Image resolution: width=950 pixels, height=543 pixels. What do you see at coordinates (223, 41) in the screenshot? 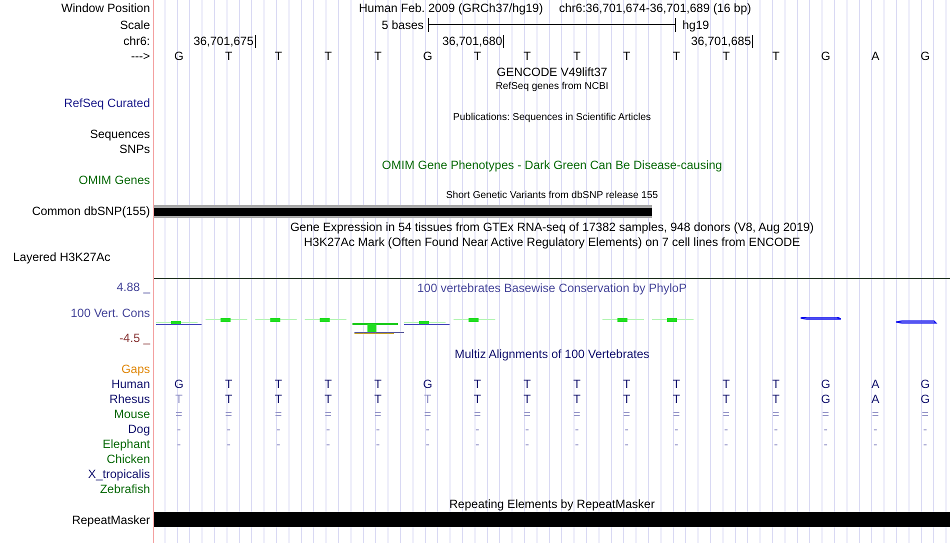
I see `ruler-tick-label: 36,701,675` at bounding box center [223, 41].